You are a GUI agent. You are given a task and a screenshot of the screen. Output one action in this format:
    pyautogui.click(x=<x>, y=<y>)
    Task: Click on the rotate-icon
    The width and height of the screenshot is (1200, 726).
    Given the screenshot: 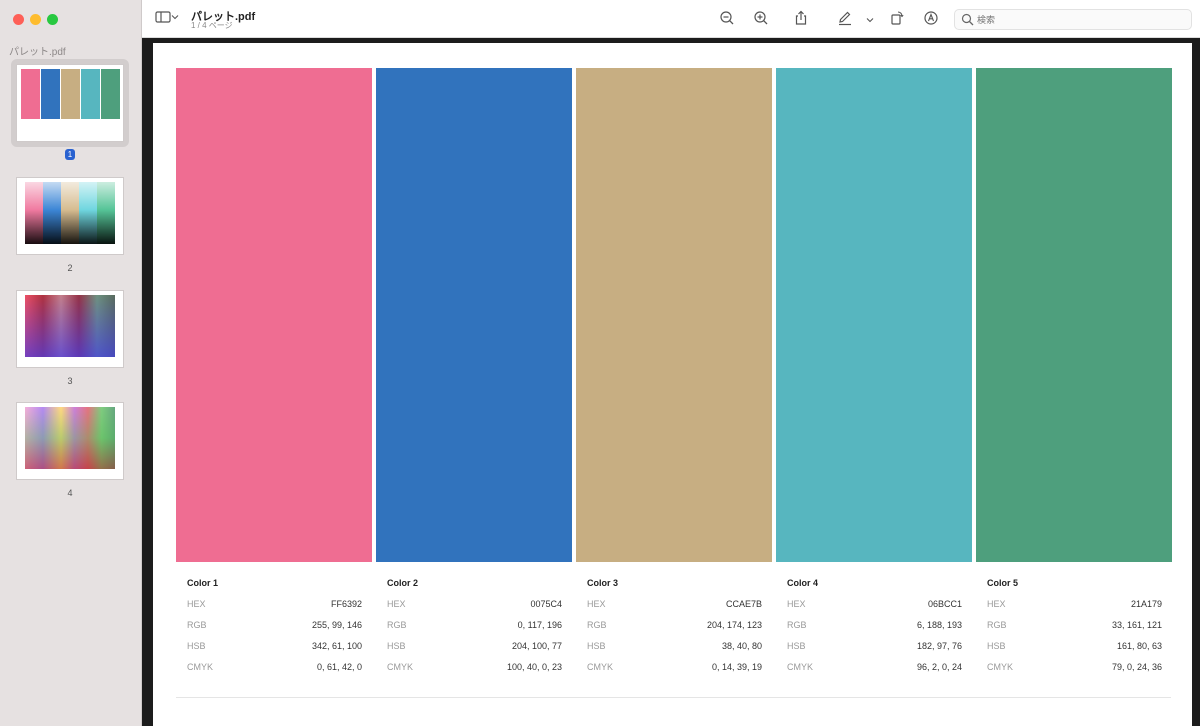 What is the action you would take?
    pyautogui.click(x=897, y=19)
    